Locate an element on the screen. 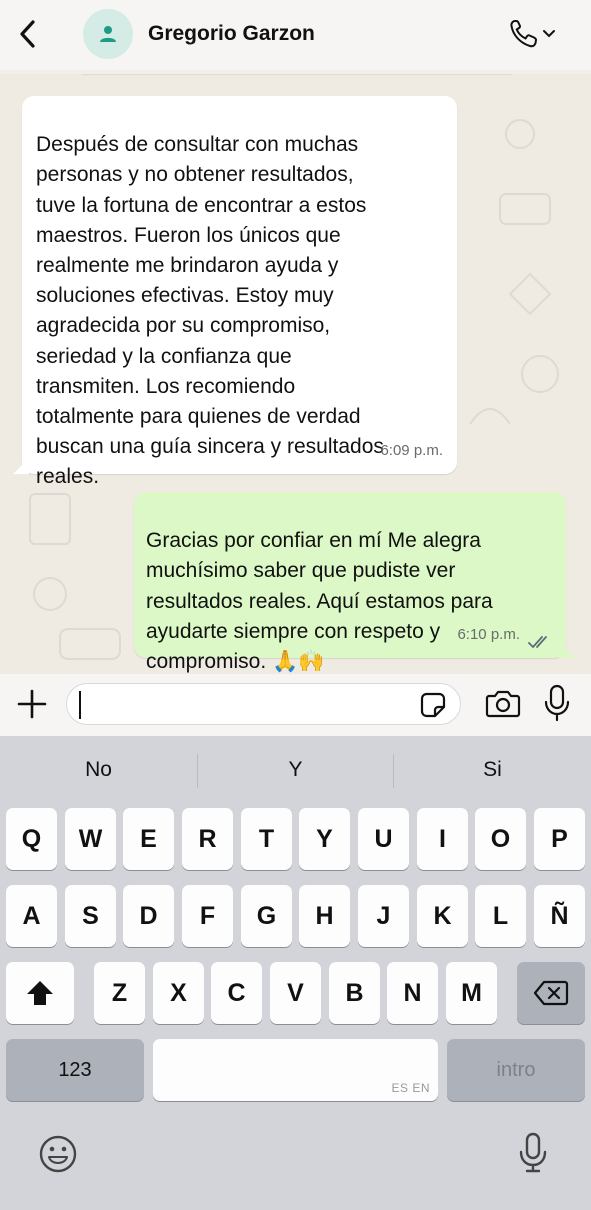 The image size is (591, 1210). call-button is located at coordinates (536, 34).